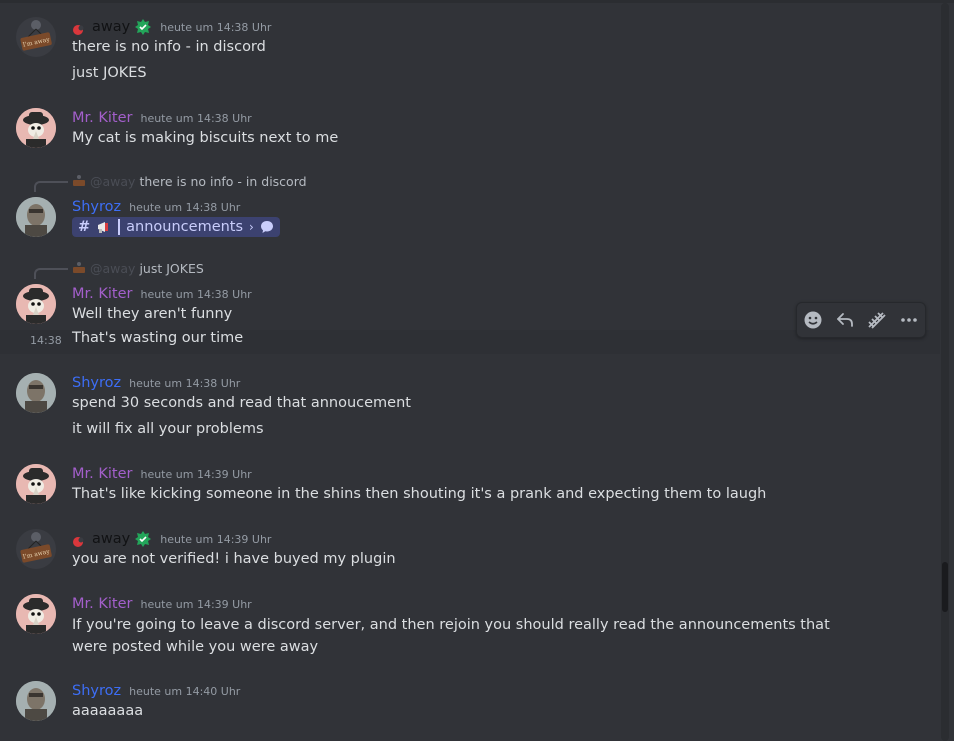 The height and width of the screenshot is (741, 954). I want to click on forward-button, so click(877, 320).